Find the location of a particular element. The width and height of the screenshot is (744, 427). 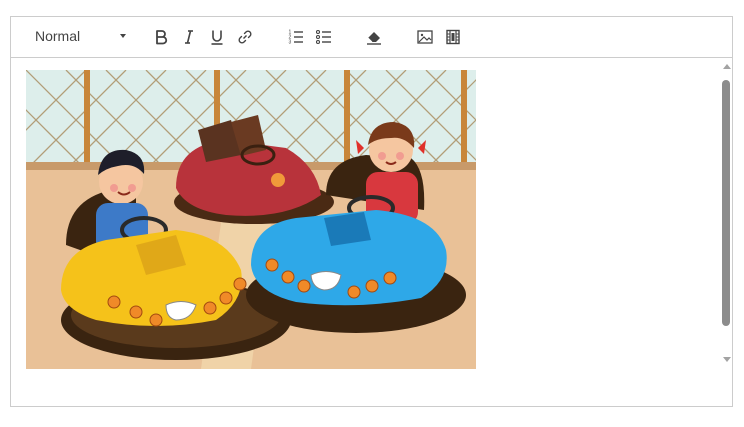

eraser-icon is located at coordinates (374, 38).